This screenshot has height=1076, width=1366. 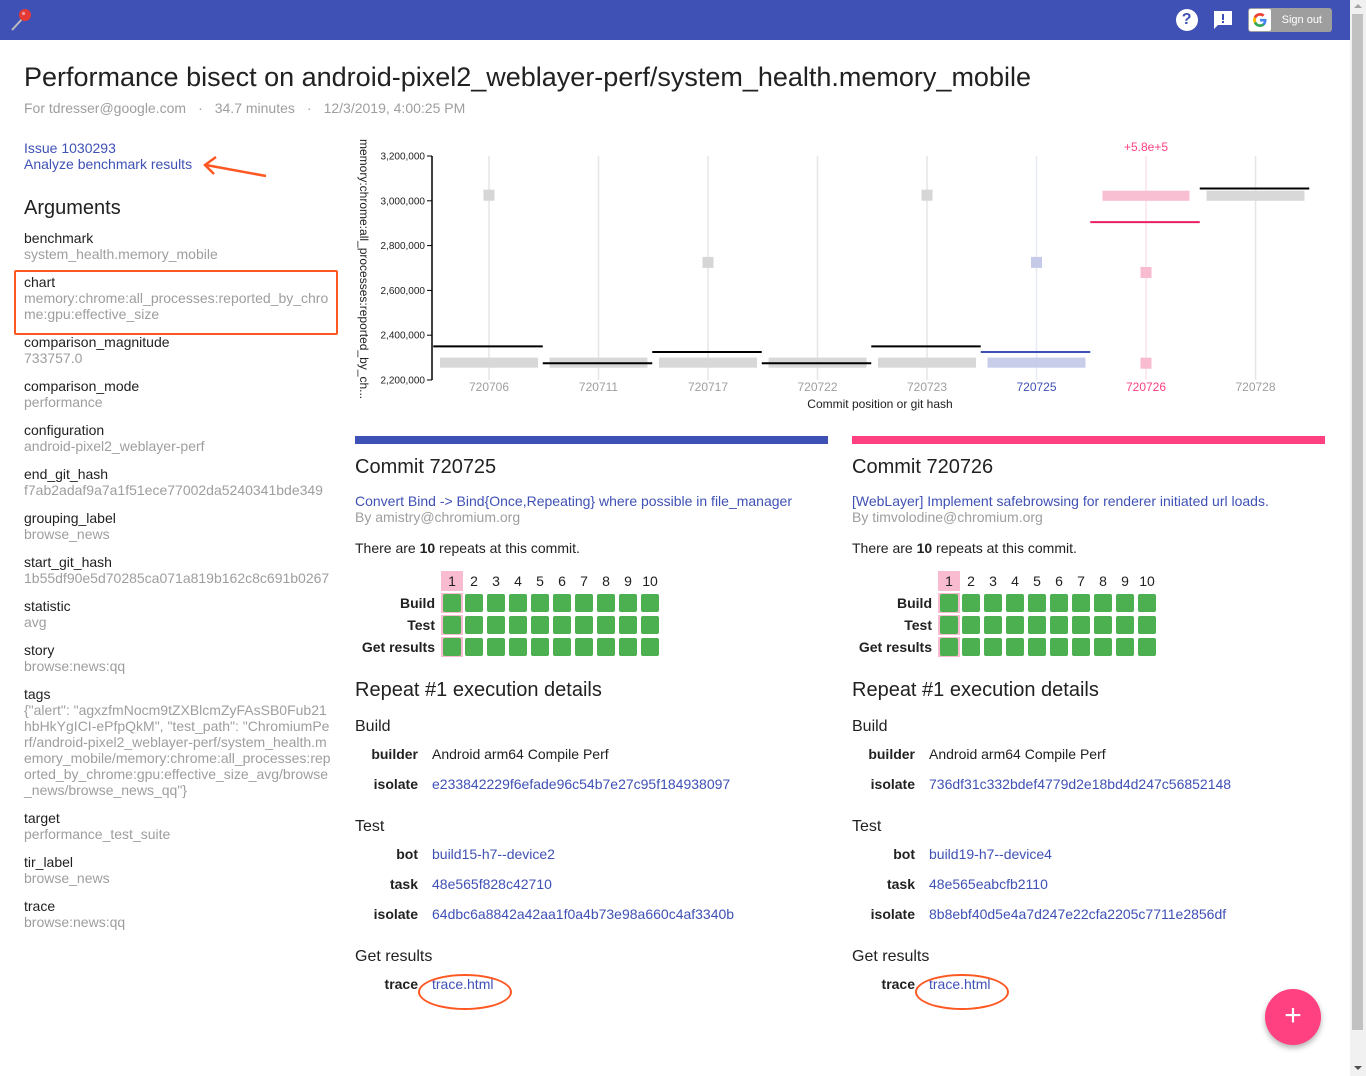 I want to click on sign-out-button: Sign out, so click(x=1289, y=20).